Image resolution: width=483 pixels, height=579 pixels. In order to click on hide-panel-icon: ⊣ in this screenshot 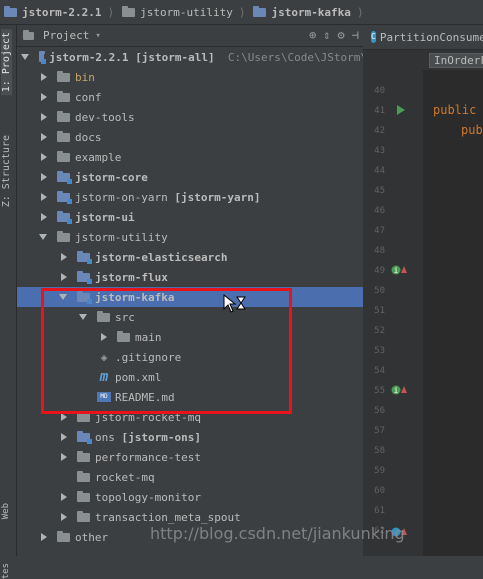, I will do `click(355, 35)`.